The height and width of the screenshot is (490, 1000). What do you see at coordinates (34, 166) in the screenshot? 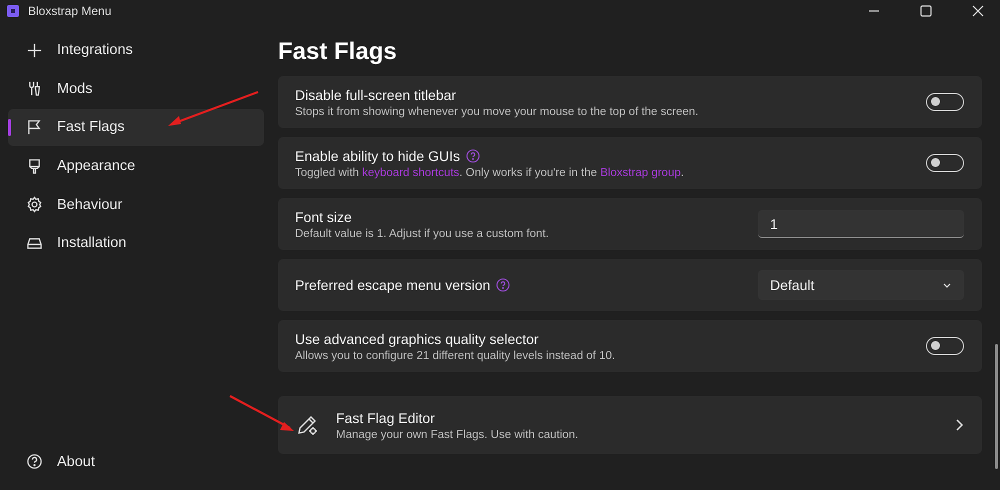
I see `brush-icon` at bounding box center [34, 166].